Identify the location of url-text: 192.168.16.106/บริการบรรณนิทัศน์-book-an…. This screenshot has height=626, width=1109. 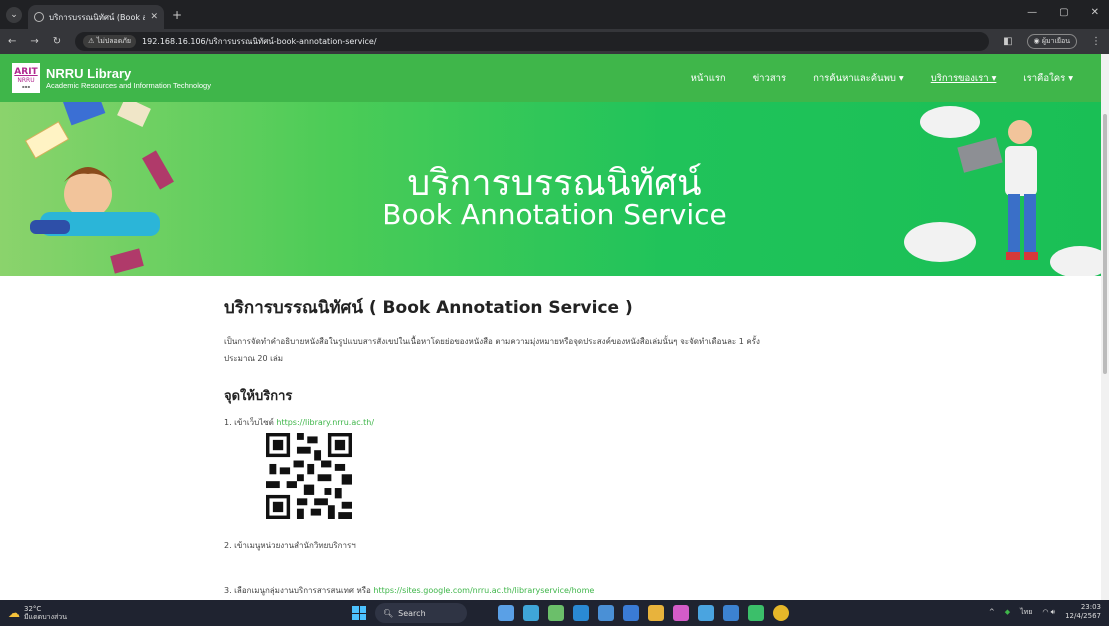
(259, 41).